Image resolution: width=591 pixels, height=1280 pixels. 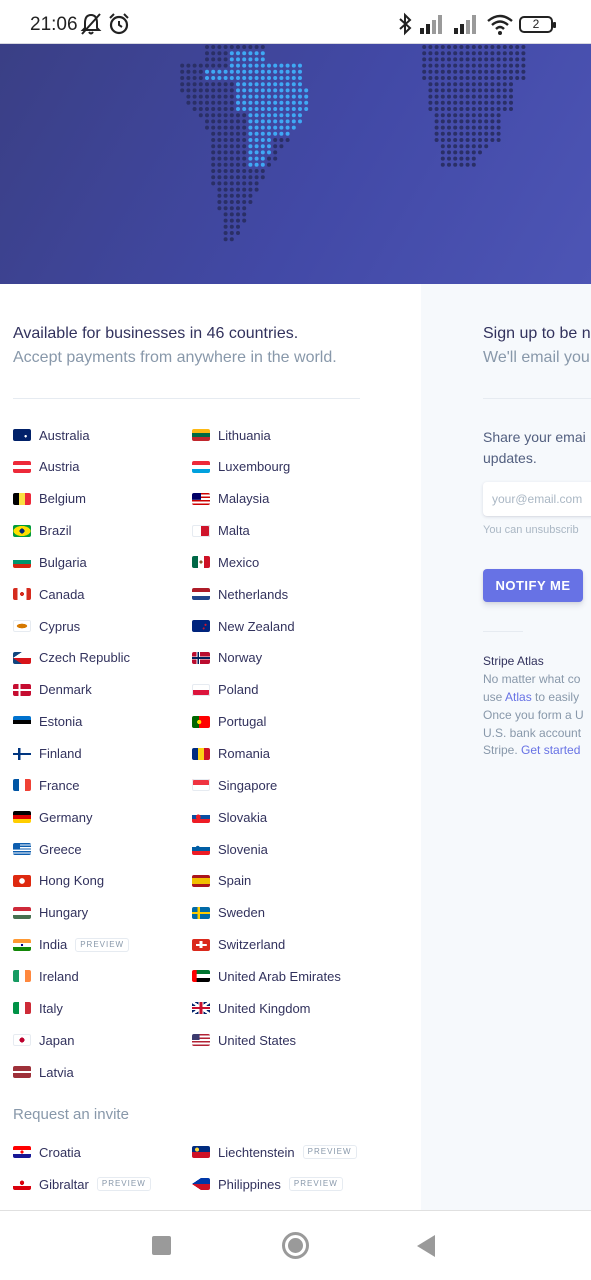 What do you see at coordinates (502, 750) in the screenshot?
I see `atlas-line-5-text: Stripe.` at bounding box center [502, 750].